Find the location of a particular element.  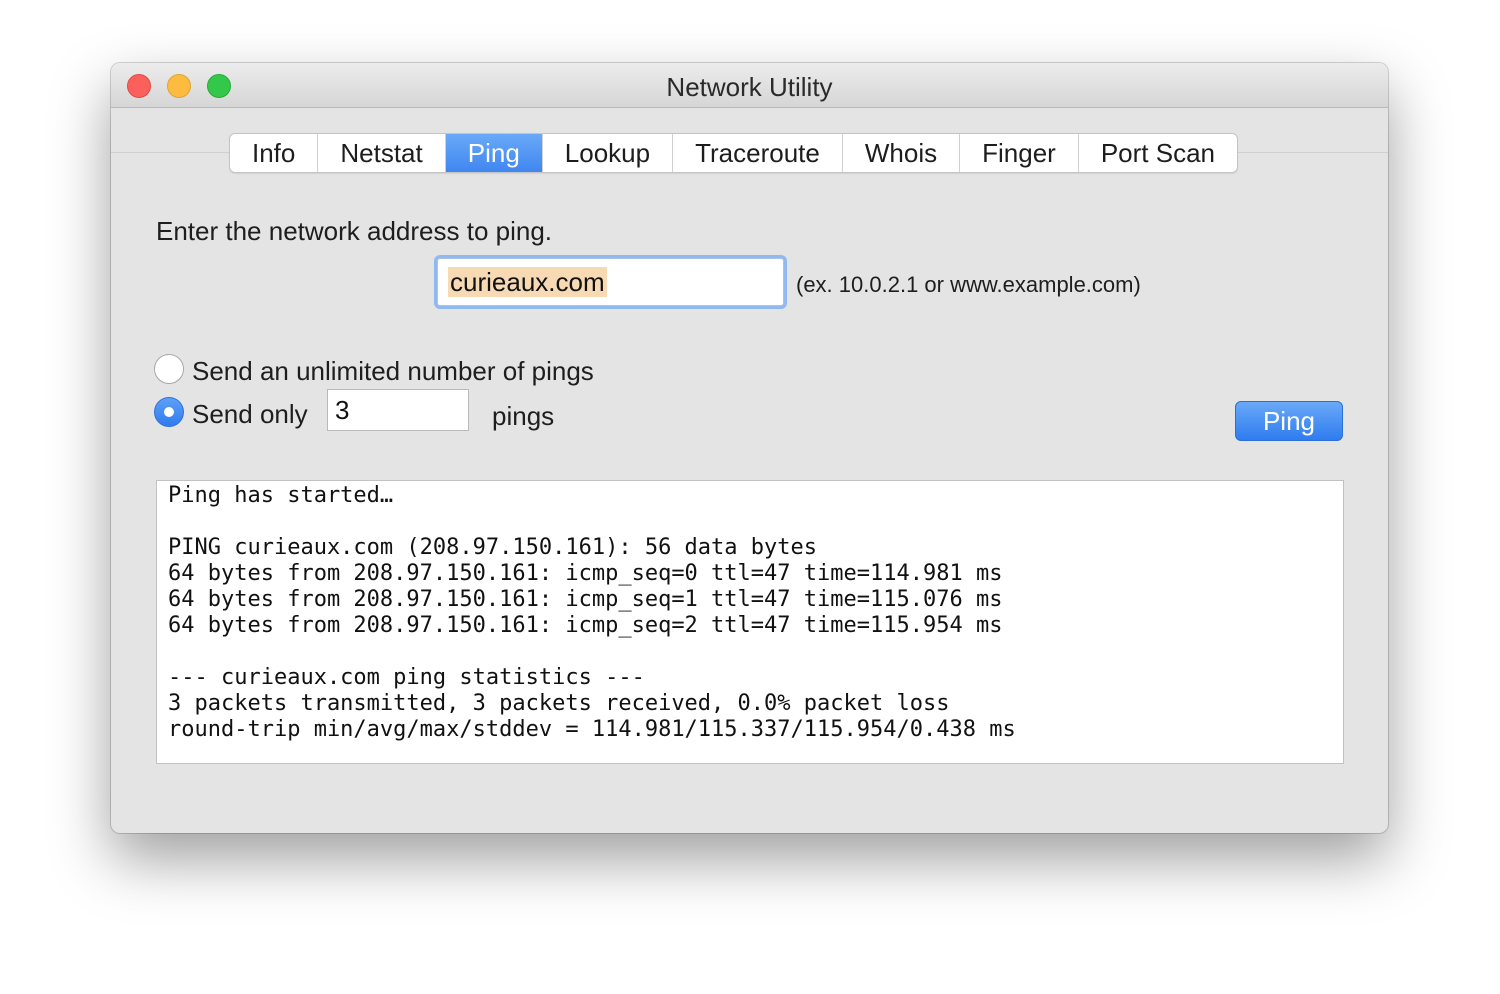

window-title: Network Utility is located at coordinates (749, 87).